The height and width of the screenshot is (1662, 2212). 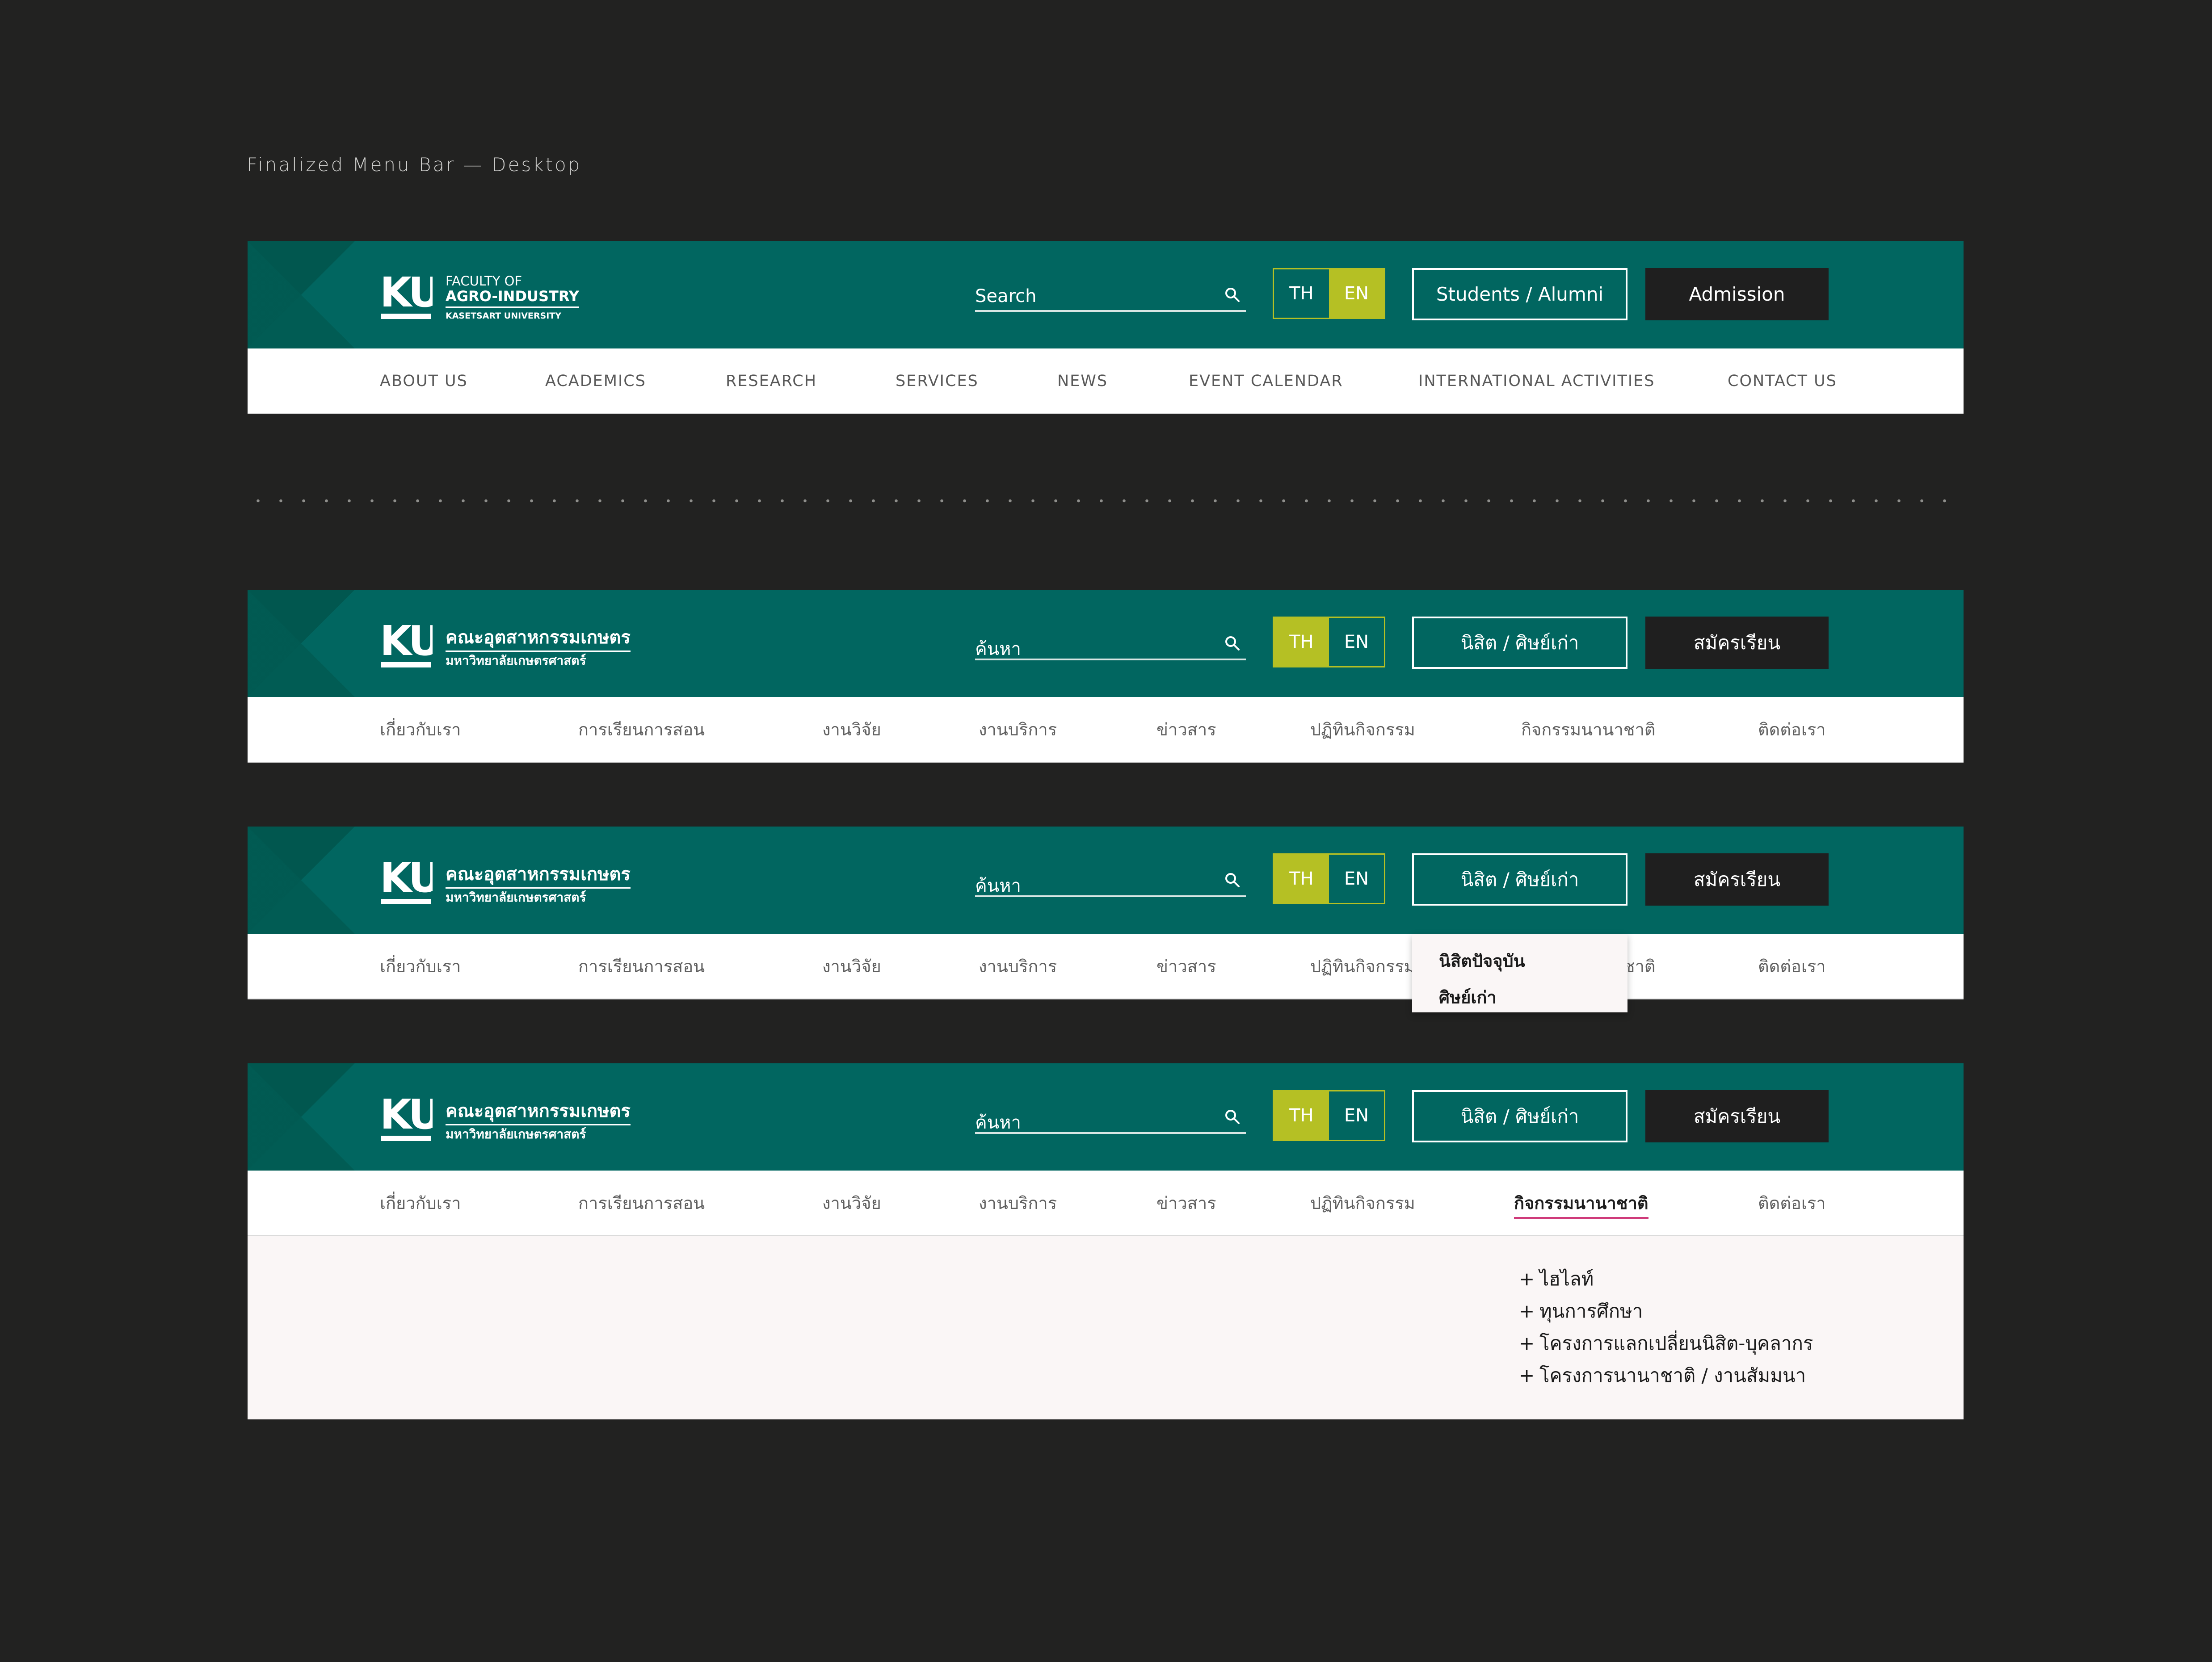 What do you see at coordinates (503, 316) in the screenshot?
I see `logo-line-3: KASETSART UNIVERSITY` at bounding box center [503, 316].